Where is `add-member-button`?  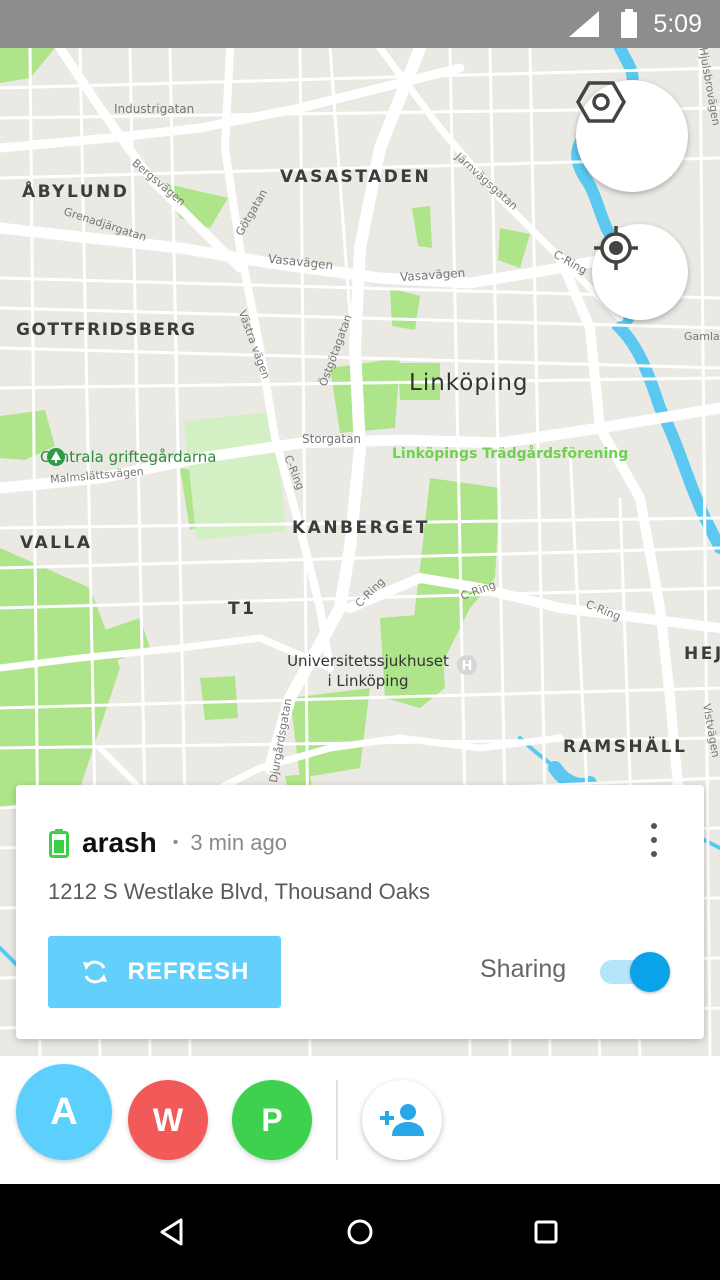
add-member-button is located at coordinates (402, 1120).